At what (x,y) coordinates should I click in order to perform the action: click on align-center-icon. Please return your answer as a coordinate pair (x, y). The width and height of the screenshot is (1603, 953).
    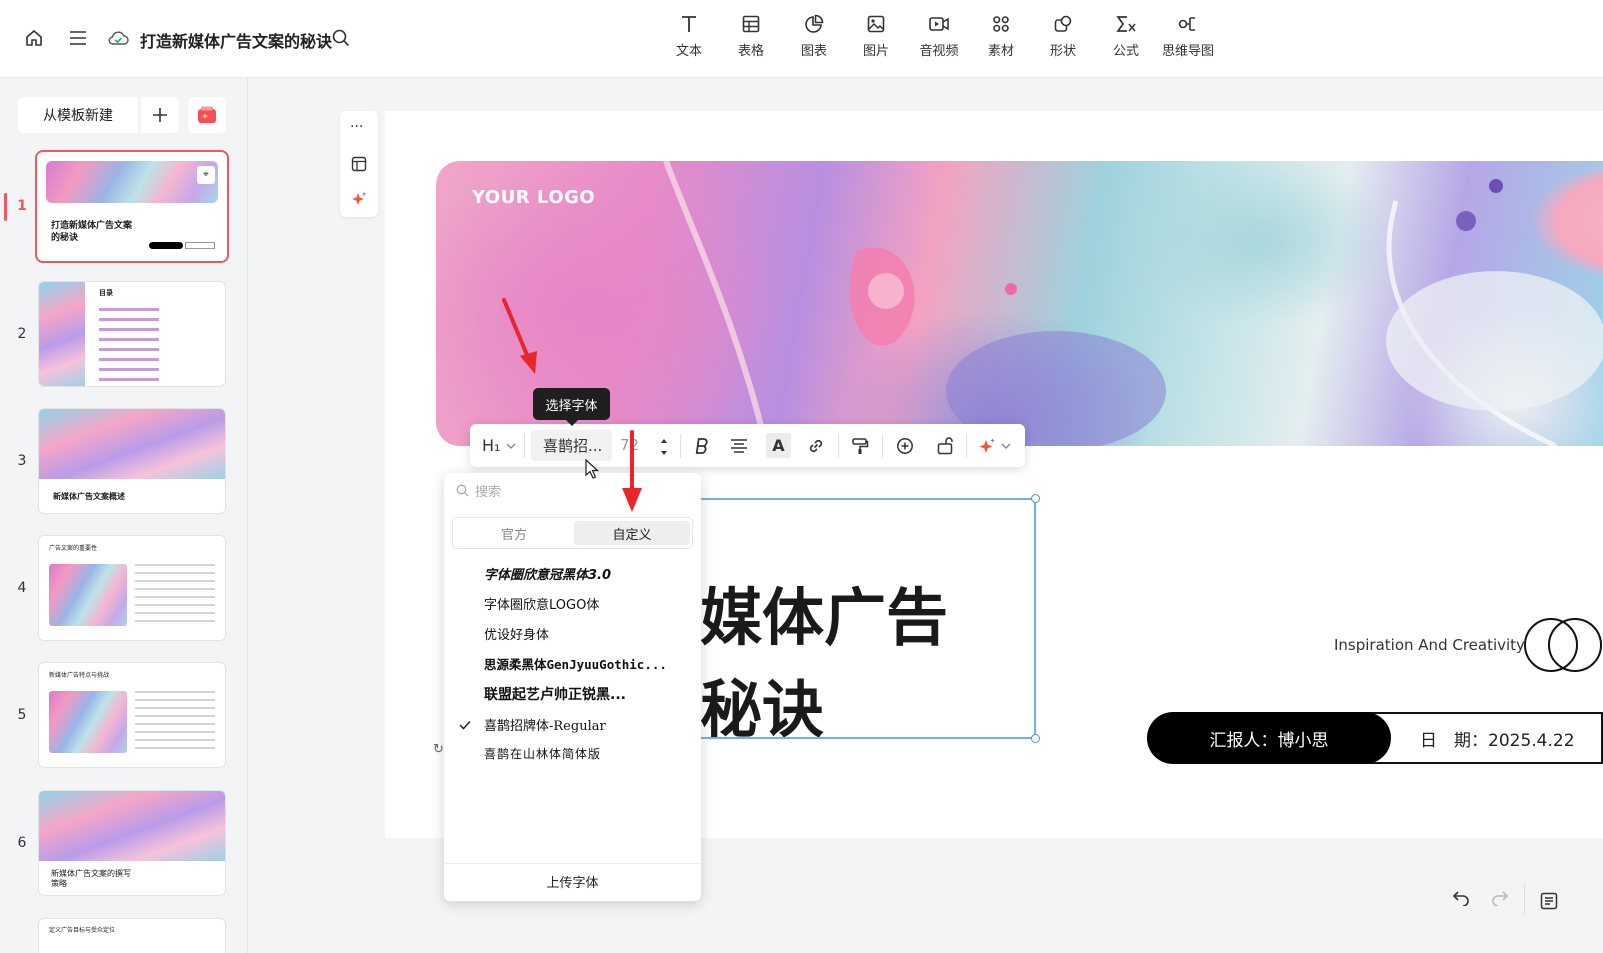
    Looking at the image, I should click on (739, 448).